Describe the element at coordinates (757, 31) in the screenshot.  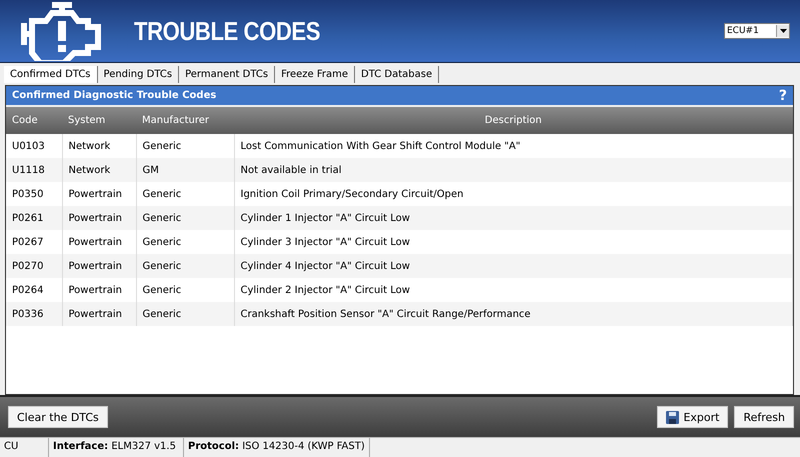
I see `ecu-dropdown: ECU#1` at that location.